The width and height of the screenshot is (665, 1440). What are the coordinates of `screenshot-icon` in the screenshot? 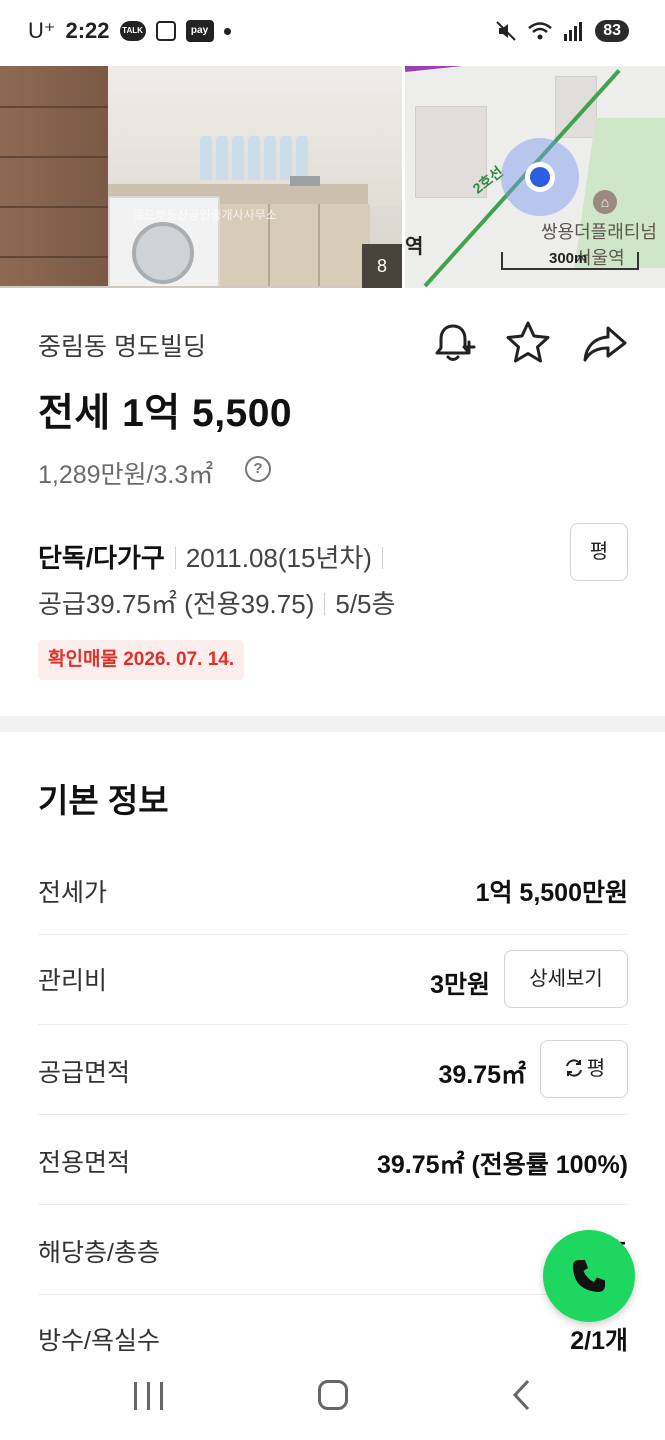 It's located at (165, 31).